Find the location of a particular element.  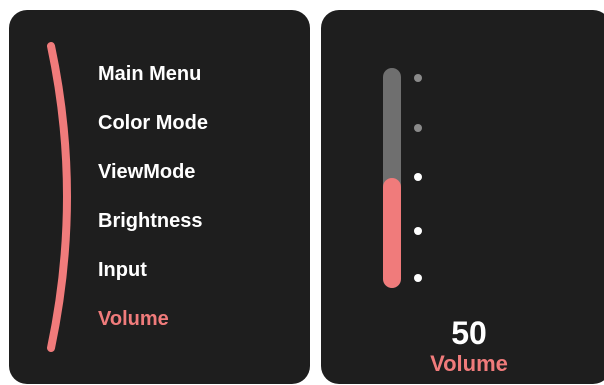

menu-item-input: Input is located at coordinates (153, 280).